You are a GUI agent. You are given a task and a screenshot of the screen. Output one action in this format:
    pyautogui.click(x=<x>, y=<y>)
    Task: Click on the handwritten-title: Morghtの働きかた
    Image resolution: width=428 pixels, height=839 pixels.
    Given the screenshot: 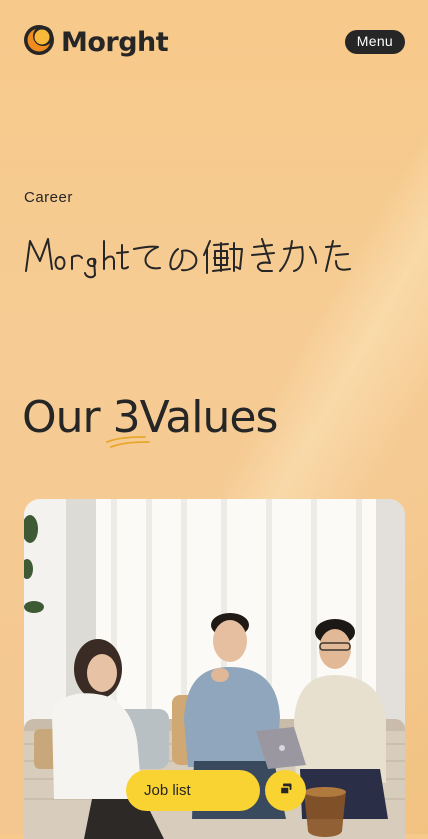 What is the action you would take?
    pyautogui.click(x=187, y=257)
    